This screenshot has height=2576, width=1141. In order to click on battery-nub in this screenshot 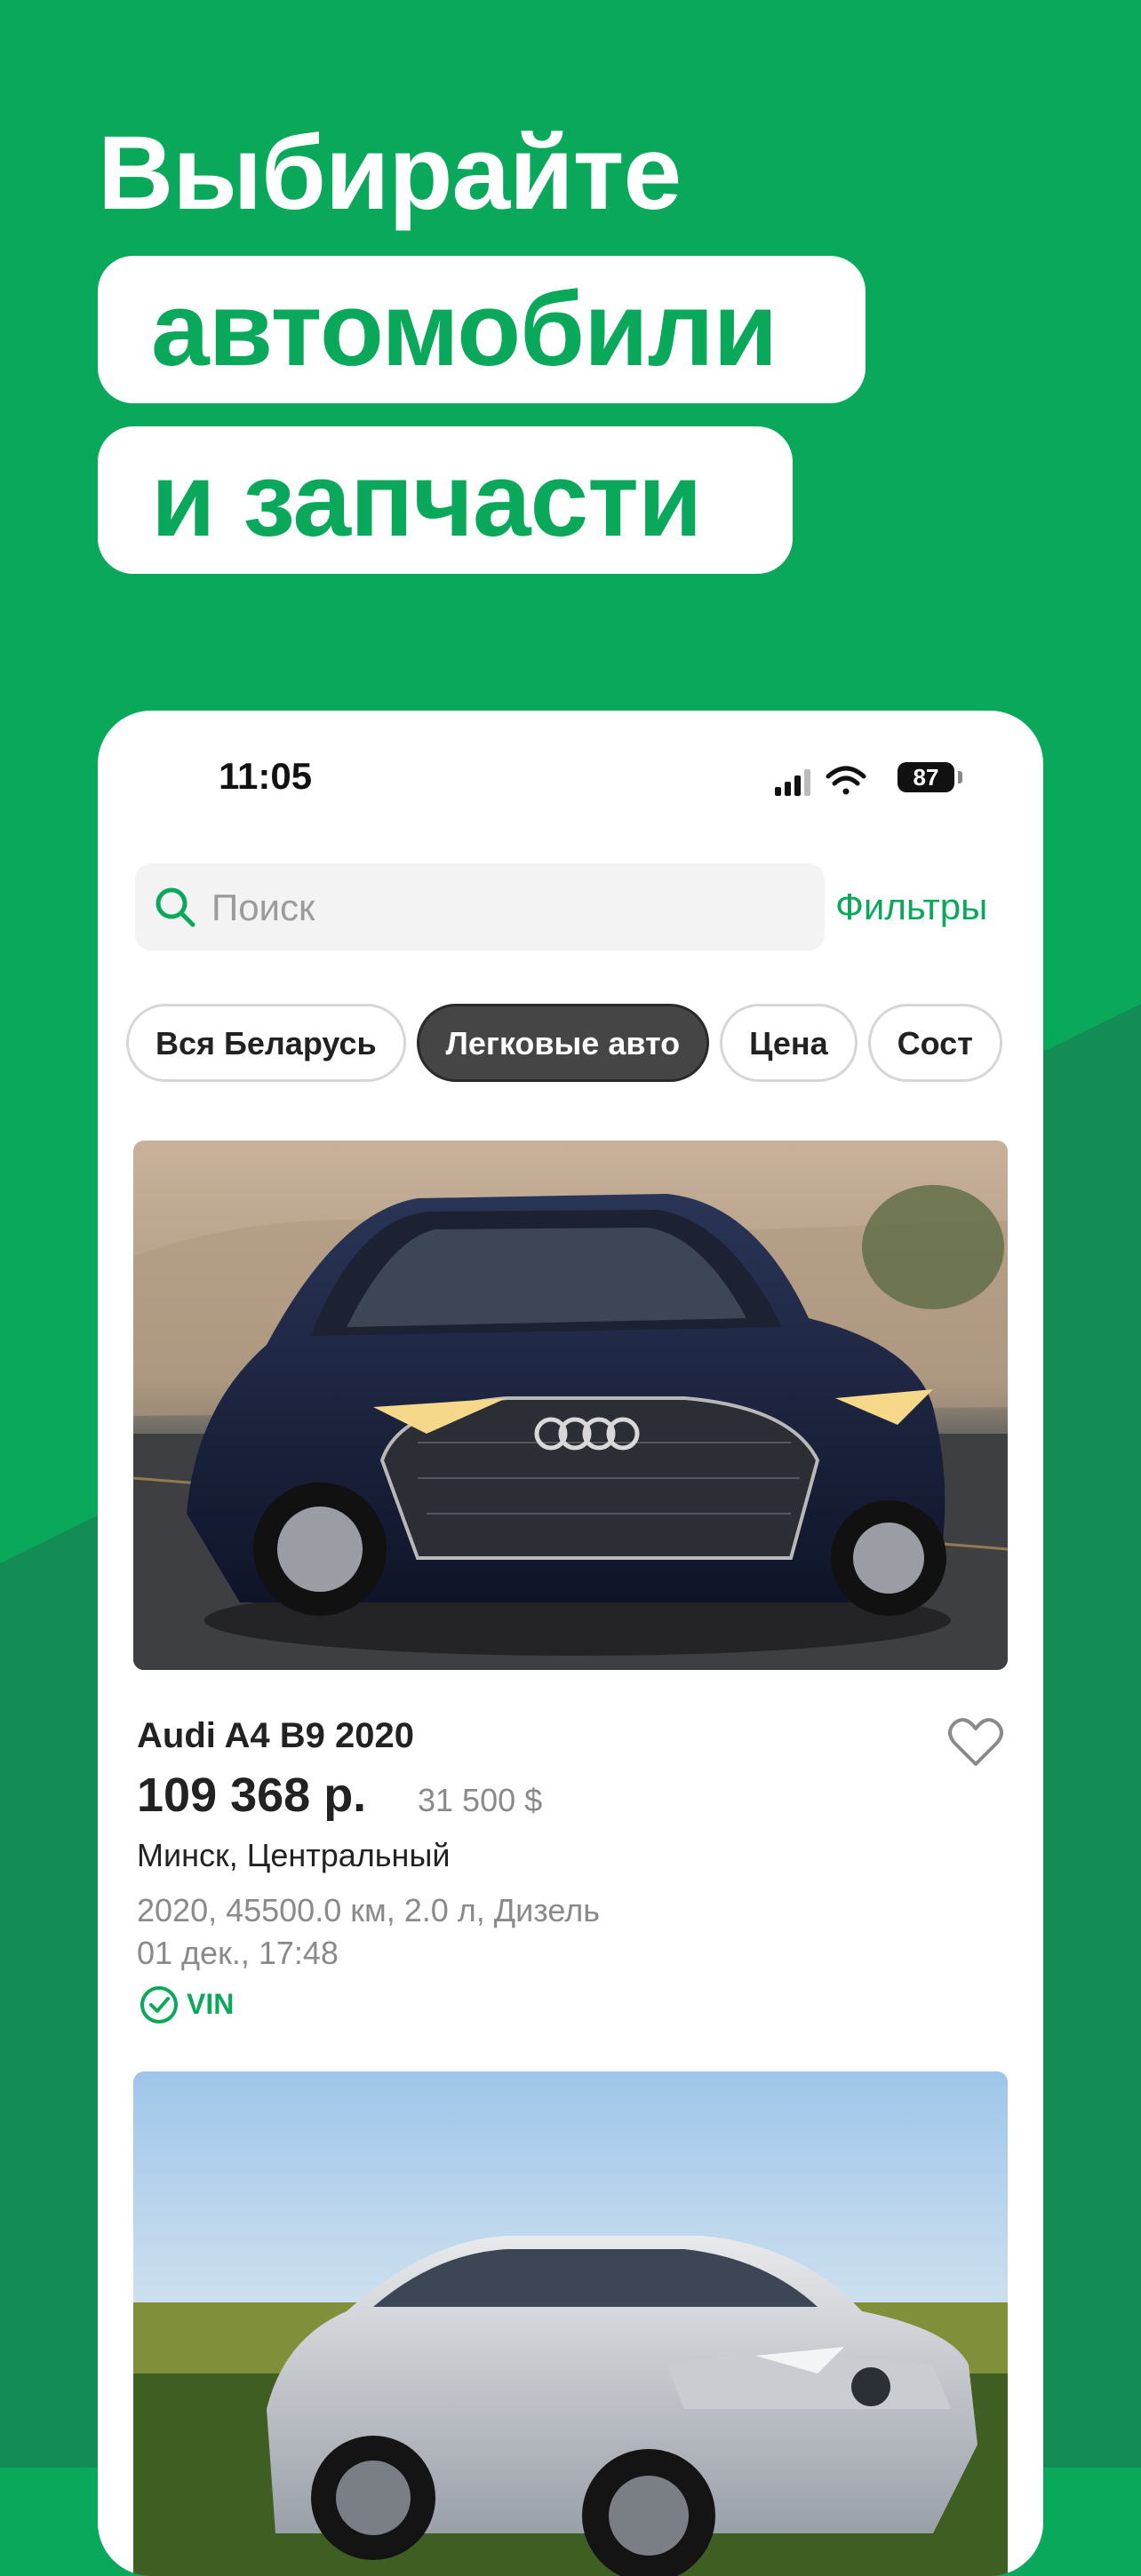, I will do `click(960, 777)`.